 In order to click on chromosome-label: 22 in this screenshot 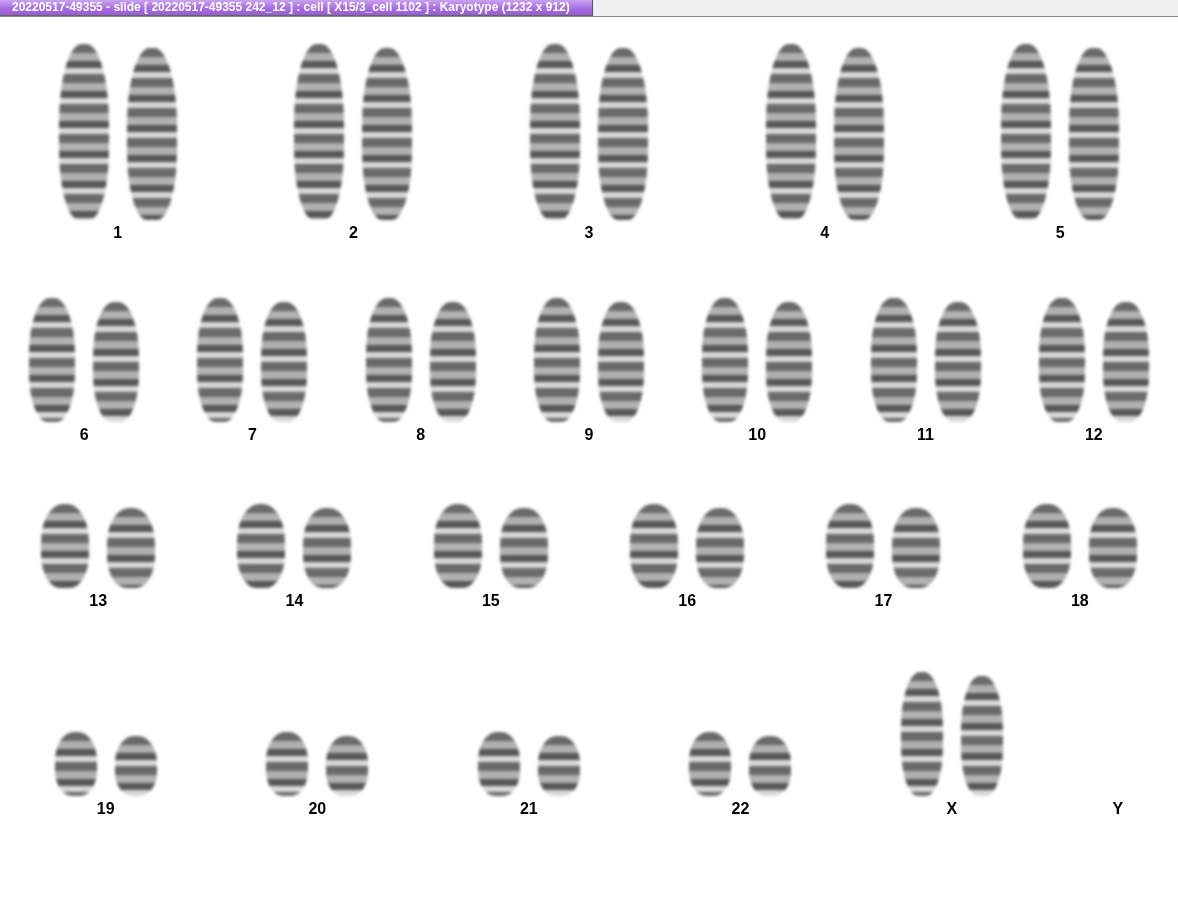, I will do `click(740, 809)`.